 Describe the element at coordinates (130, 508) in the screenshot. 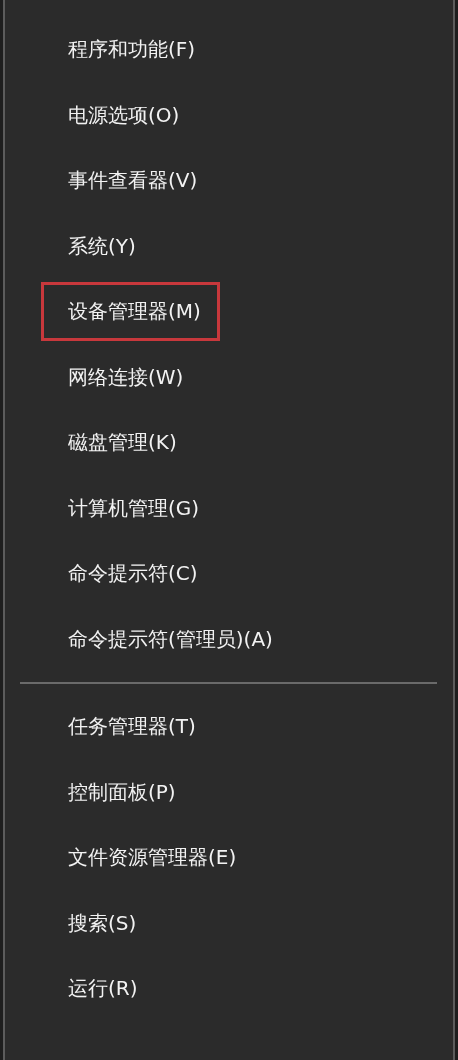

I see `menu-item: 计算机管理(G)` at that location.